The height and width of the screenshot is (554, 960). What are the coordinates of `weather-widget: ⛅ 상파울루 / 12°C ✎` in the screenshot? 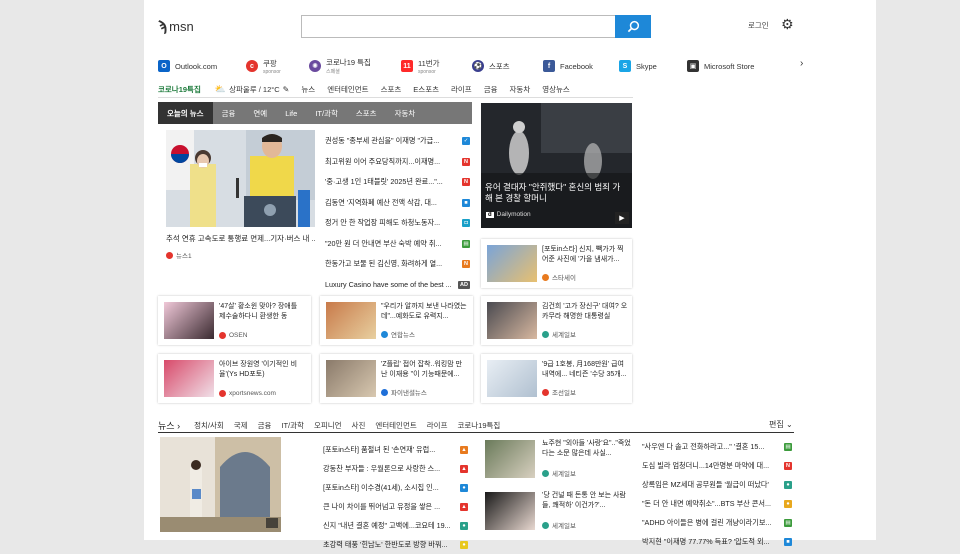 It's located at (252, 89).